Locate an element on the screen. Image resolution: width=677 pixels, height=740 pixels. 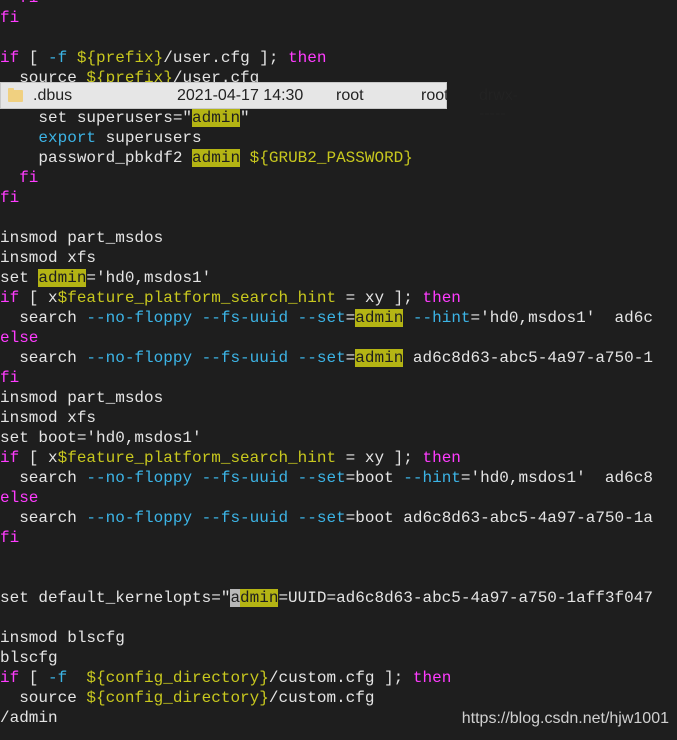
text: =boot is located at coordinates (374, 478).